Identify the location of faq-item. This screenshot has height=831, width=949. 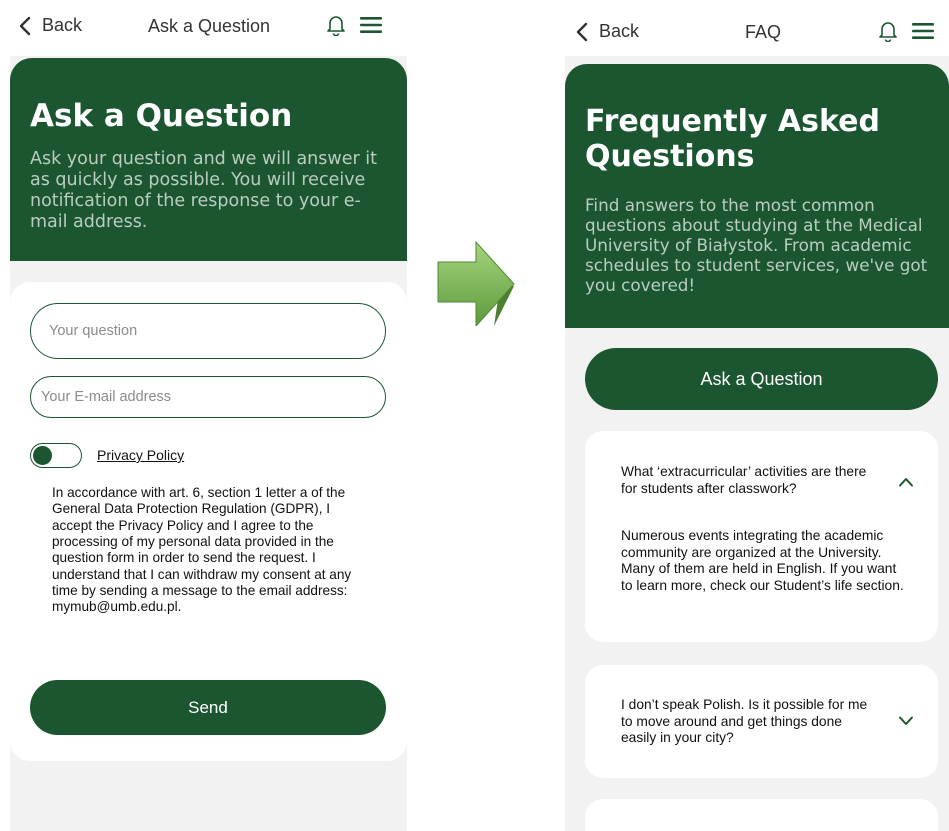
(761, 815).